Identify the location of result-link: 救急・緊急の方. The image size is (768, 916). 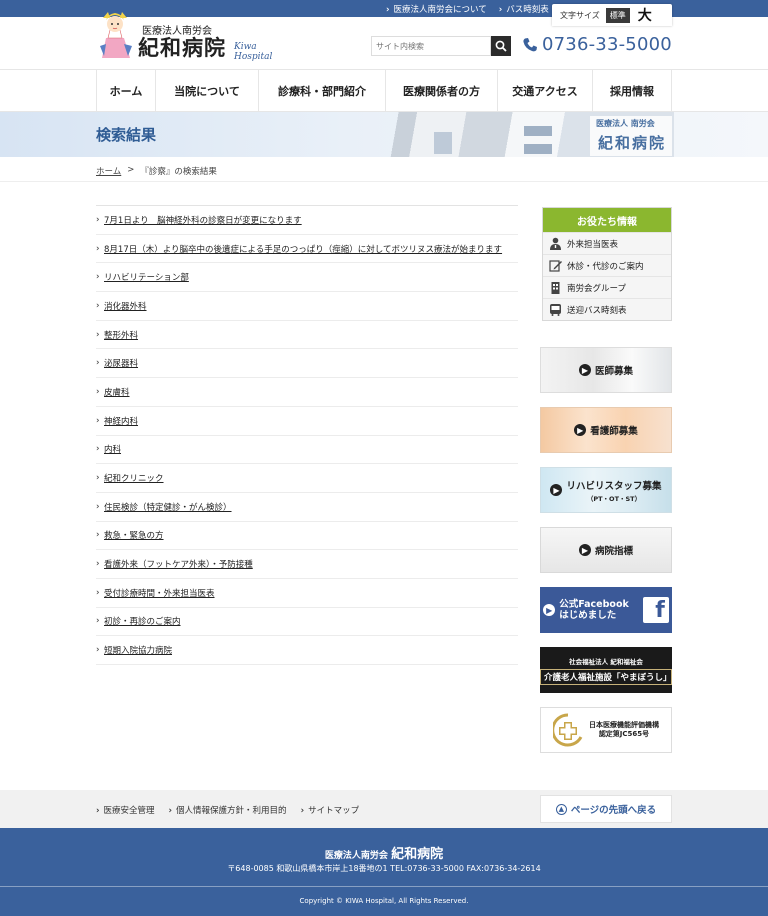
(134, 535).